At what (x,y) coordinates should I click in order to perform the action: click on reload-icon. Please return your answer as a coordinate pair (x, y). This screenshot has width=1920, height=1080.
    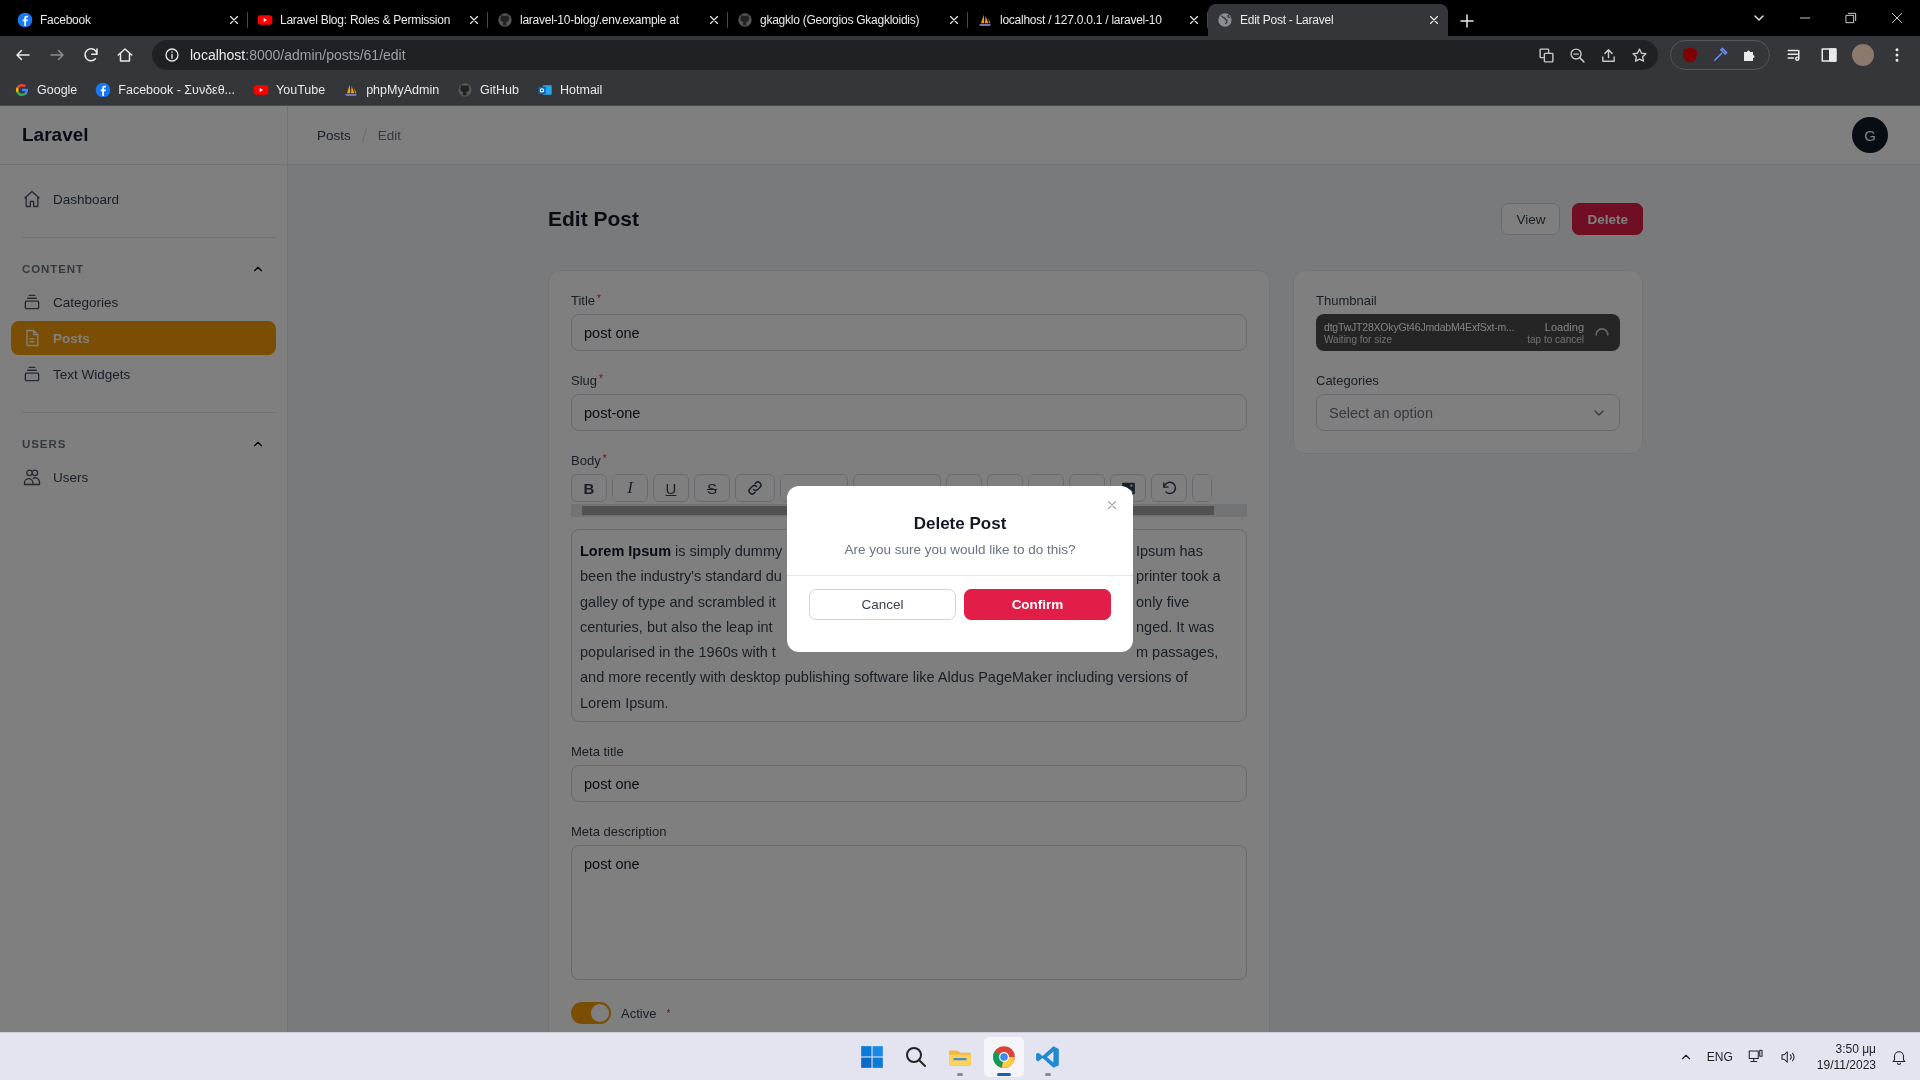
    Looking at the image, I should click on (91, 55).